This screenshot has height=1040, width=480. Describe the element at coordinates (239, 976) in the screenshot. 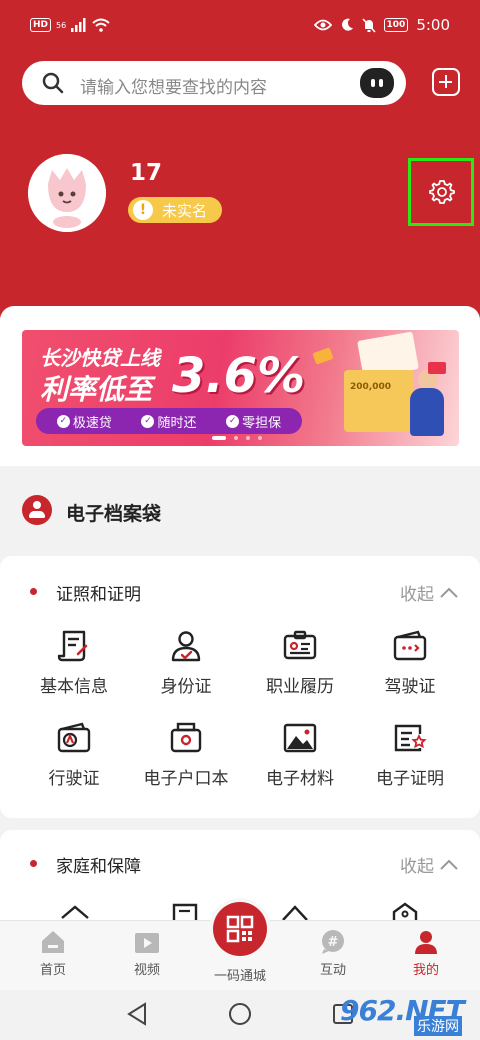

I see `nav-qr-label: 一码通城` at that location.